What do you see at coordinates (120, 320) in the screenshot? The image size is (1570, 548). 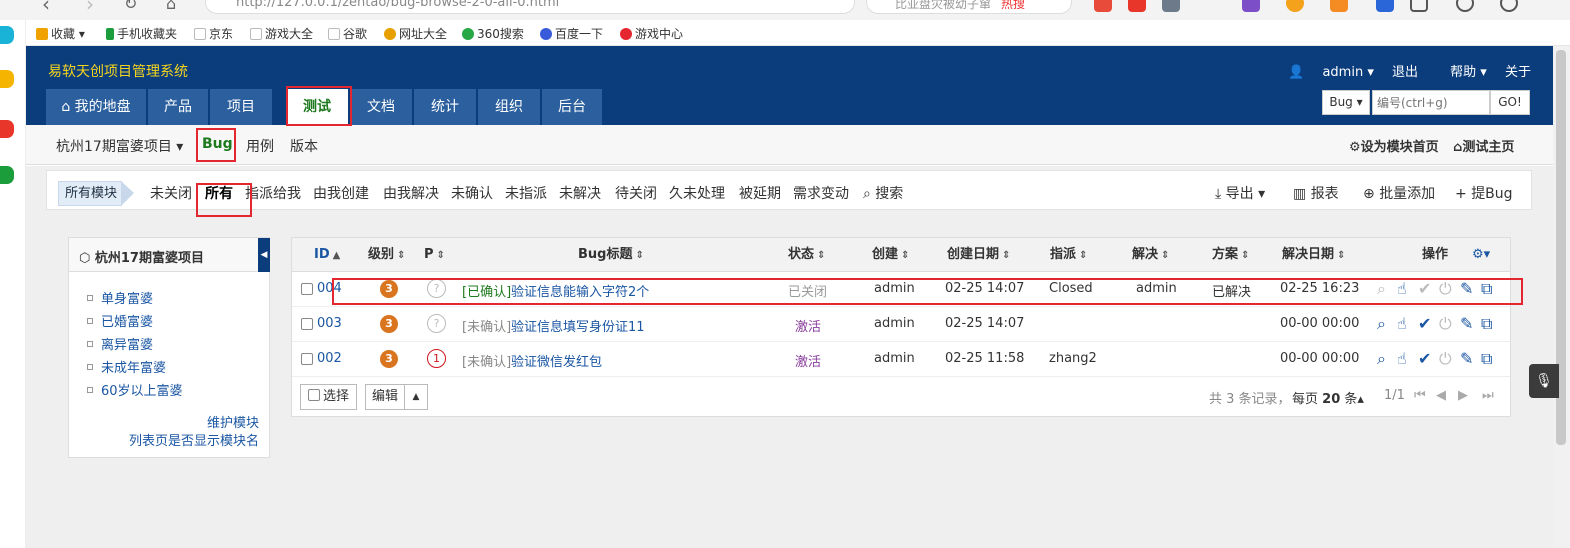 I see `module-item: 已婚富婆` at bounding box center [120, 320].